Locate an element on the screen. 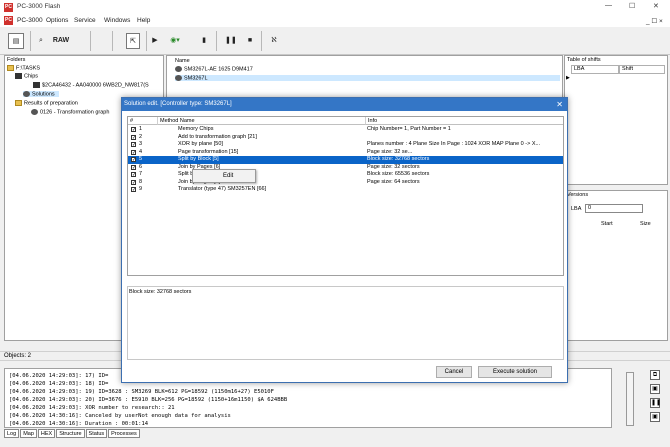 The width and height of the screenshot is (670, 447). title-bar: PC PC-3000 Flash — ☐ ✕ is located at coordinates (335, 7).